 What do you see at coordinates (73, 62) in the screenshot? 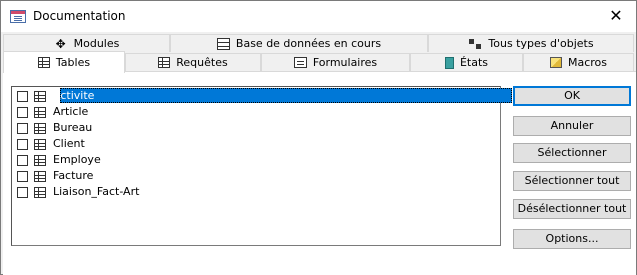
I see `tab-label: Tables` at bounding box center [73, 62].